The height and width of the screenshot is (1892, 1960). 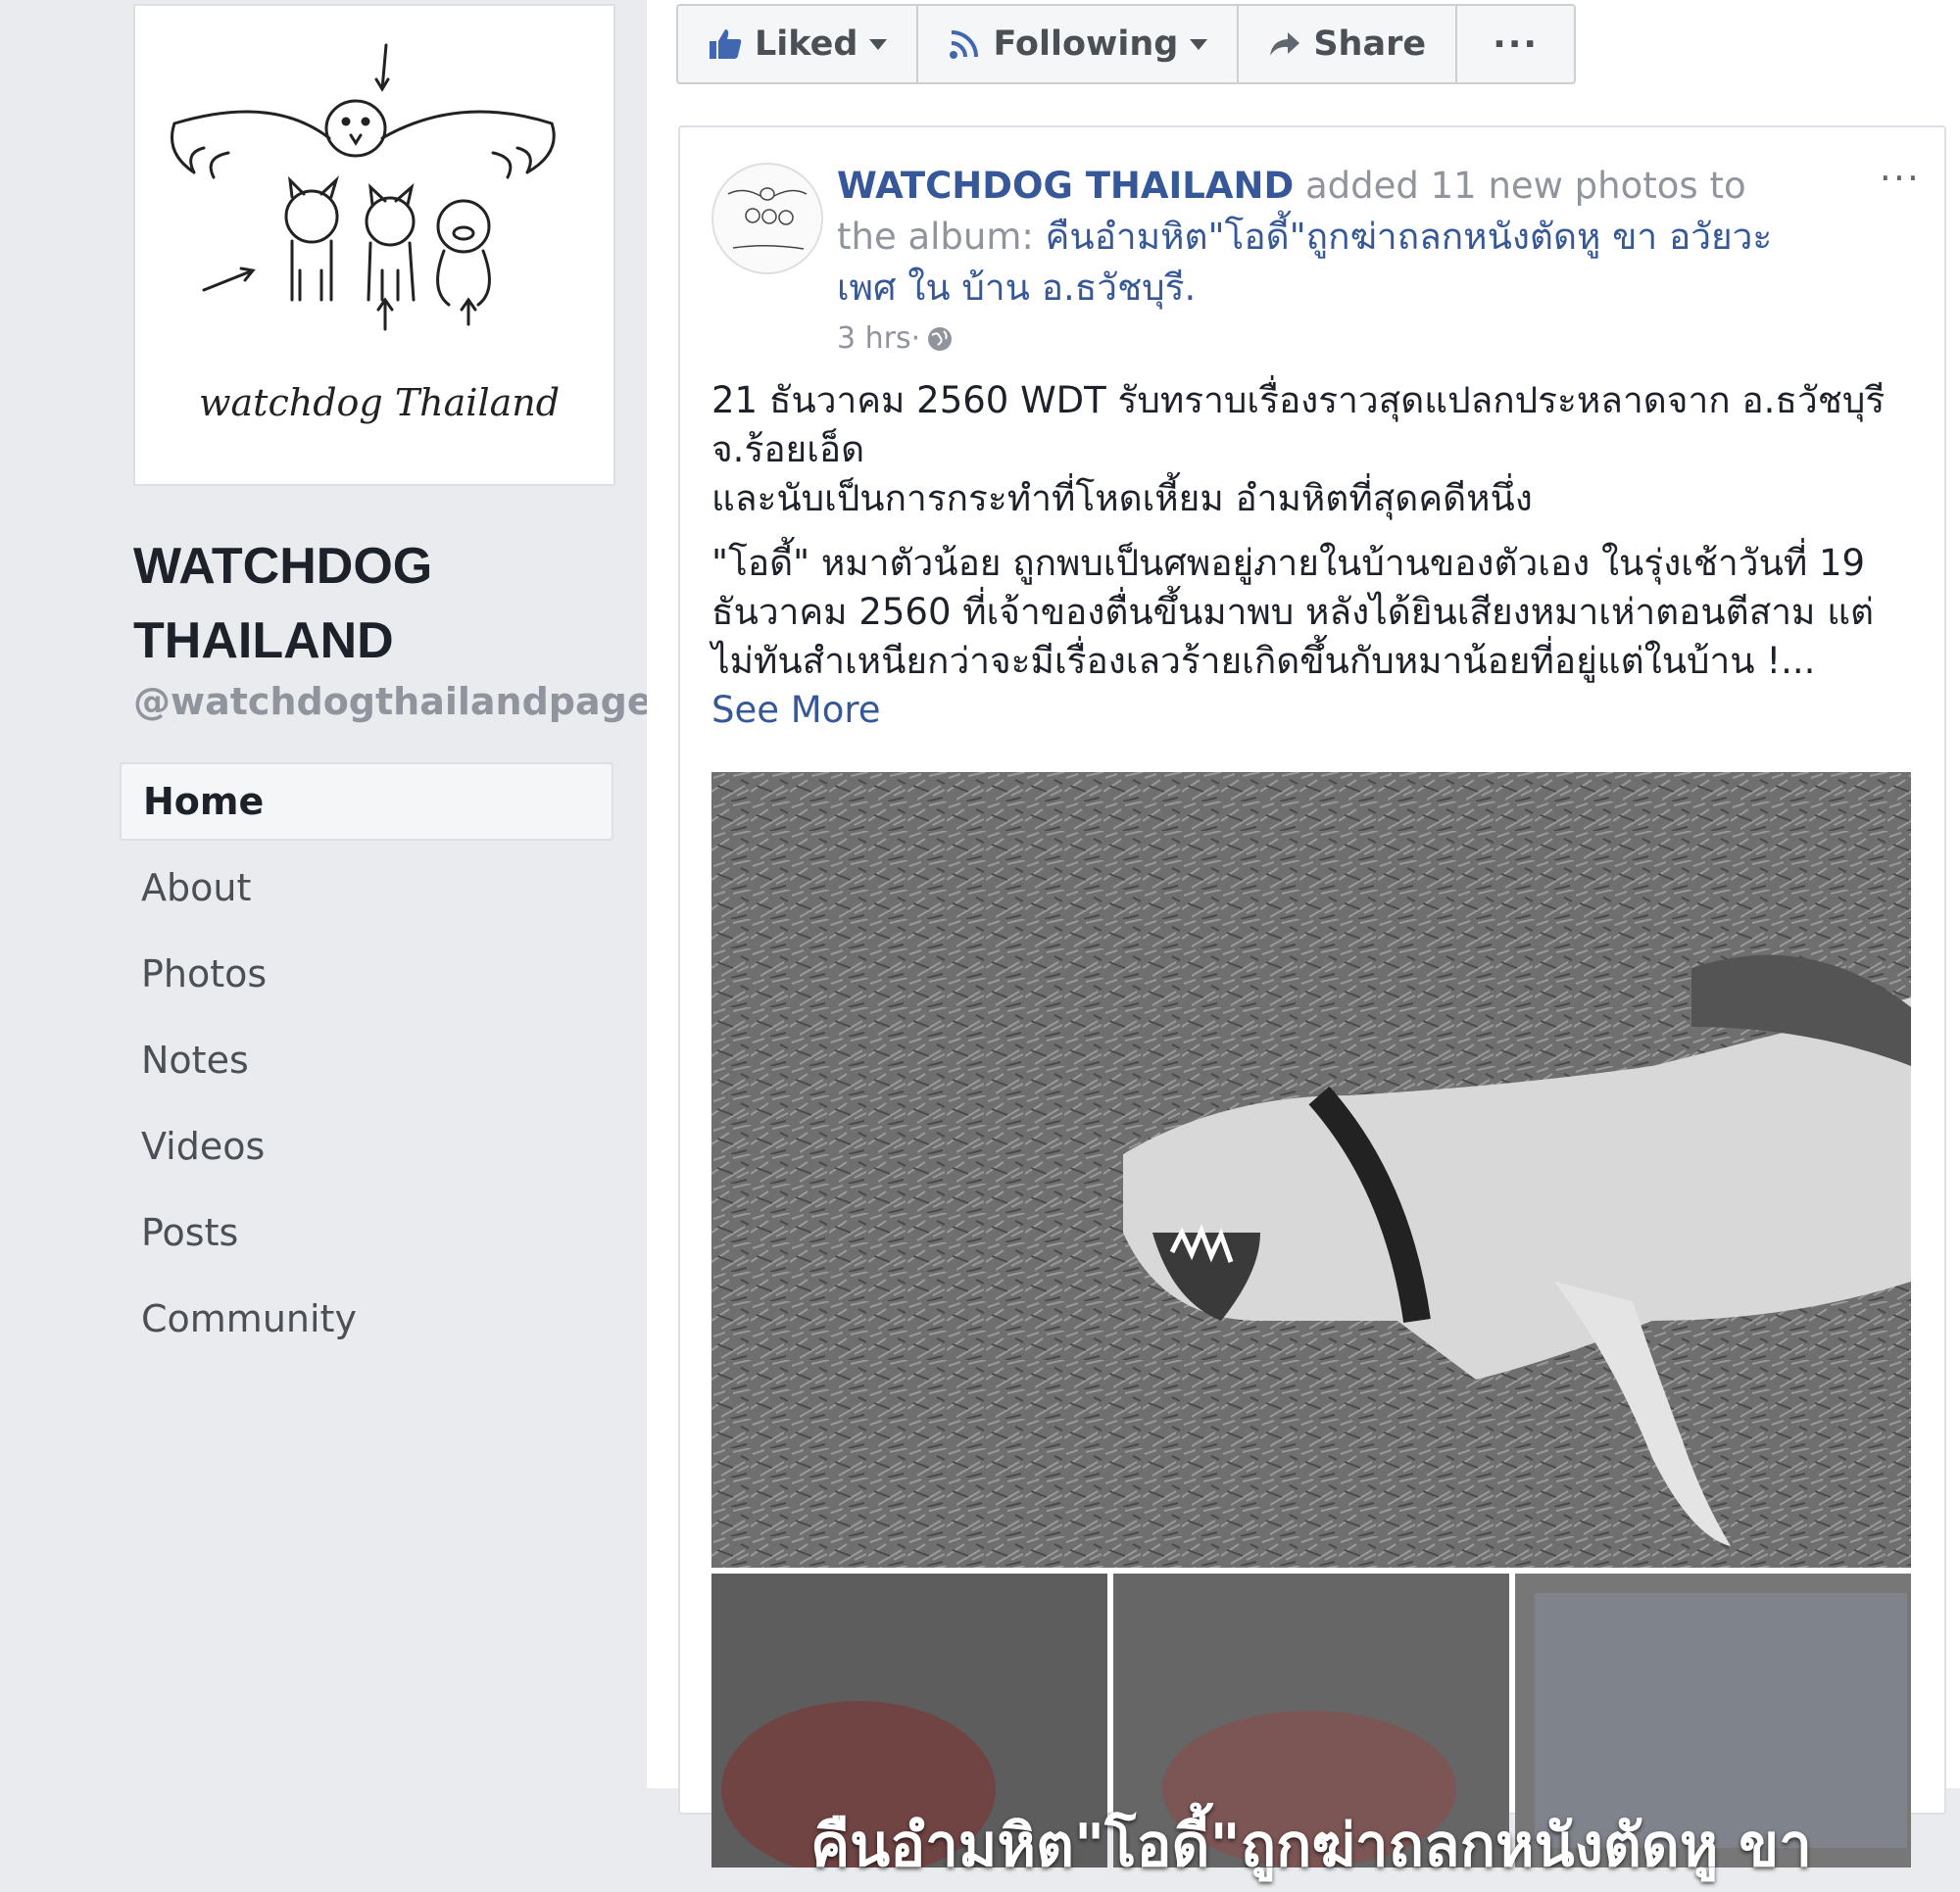 What do you see at coordinates (874, 338) in the screenshot?
I see `post-timestamp: 3 hrs` at bounding box center [874, 338].